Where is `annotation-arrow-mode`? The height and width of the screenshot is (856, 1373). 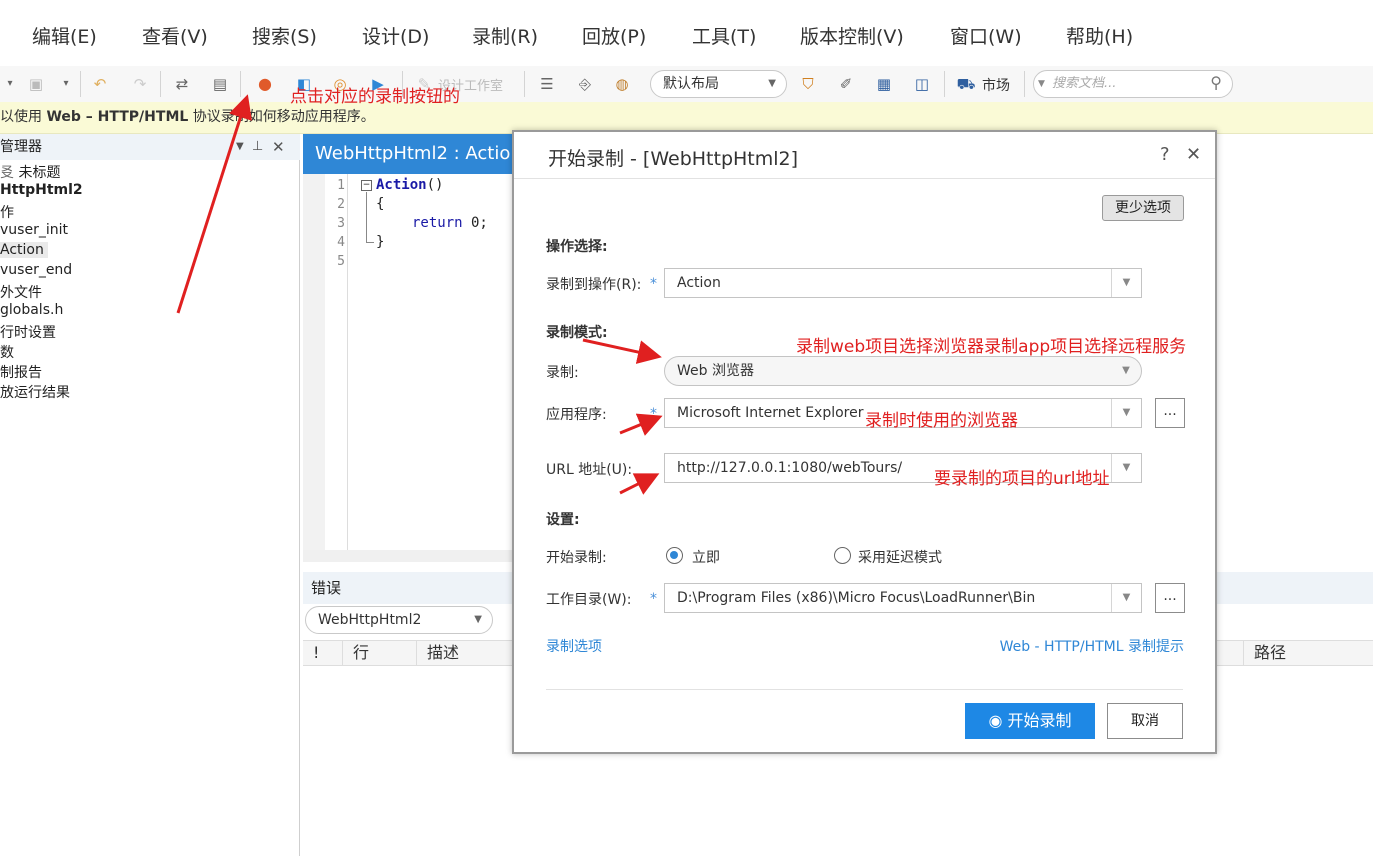 annotation-arrow-mode is located at coordinates (622, 351).